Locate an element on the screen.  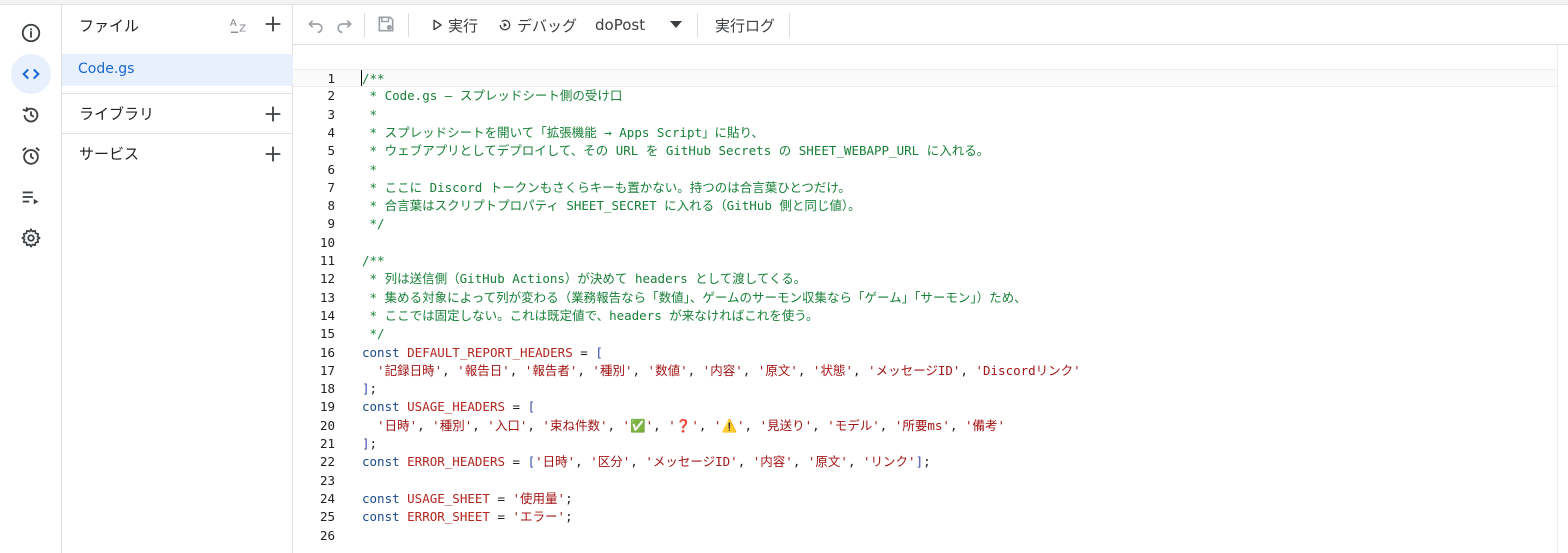
code-token: const is located at coordinates (385, 517).